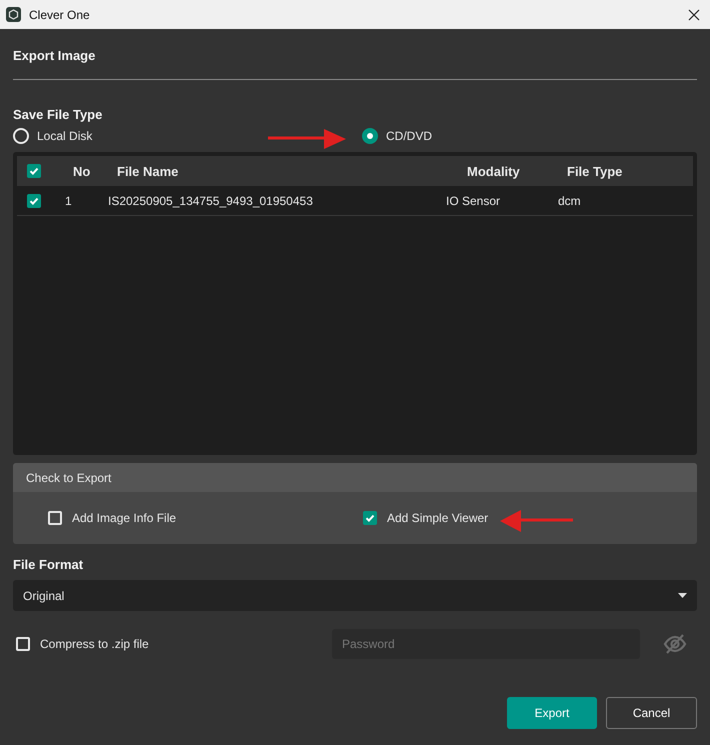 This screenshot has height=745, width=710. I want to click on table-cell-text: IO Sensor, so click(474, 201).